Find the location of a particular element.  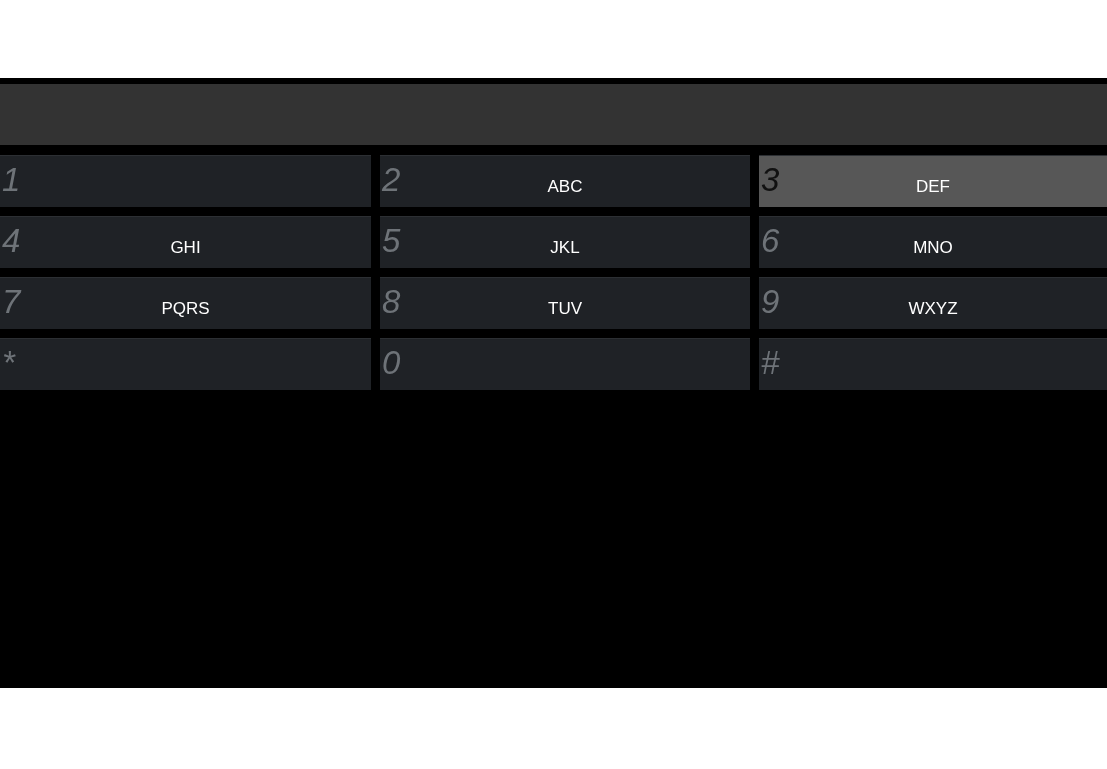

dial-key: 3 DEF is located at coordinates (933, 181).